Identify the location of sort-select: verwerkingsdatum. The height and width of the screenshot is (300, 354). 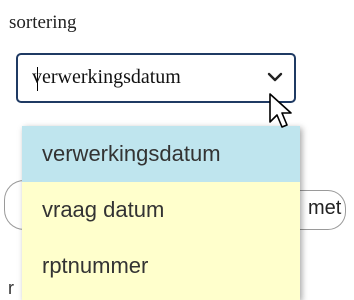
(156, 78).